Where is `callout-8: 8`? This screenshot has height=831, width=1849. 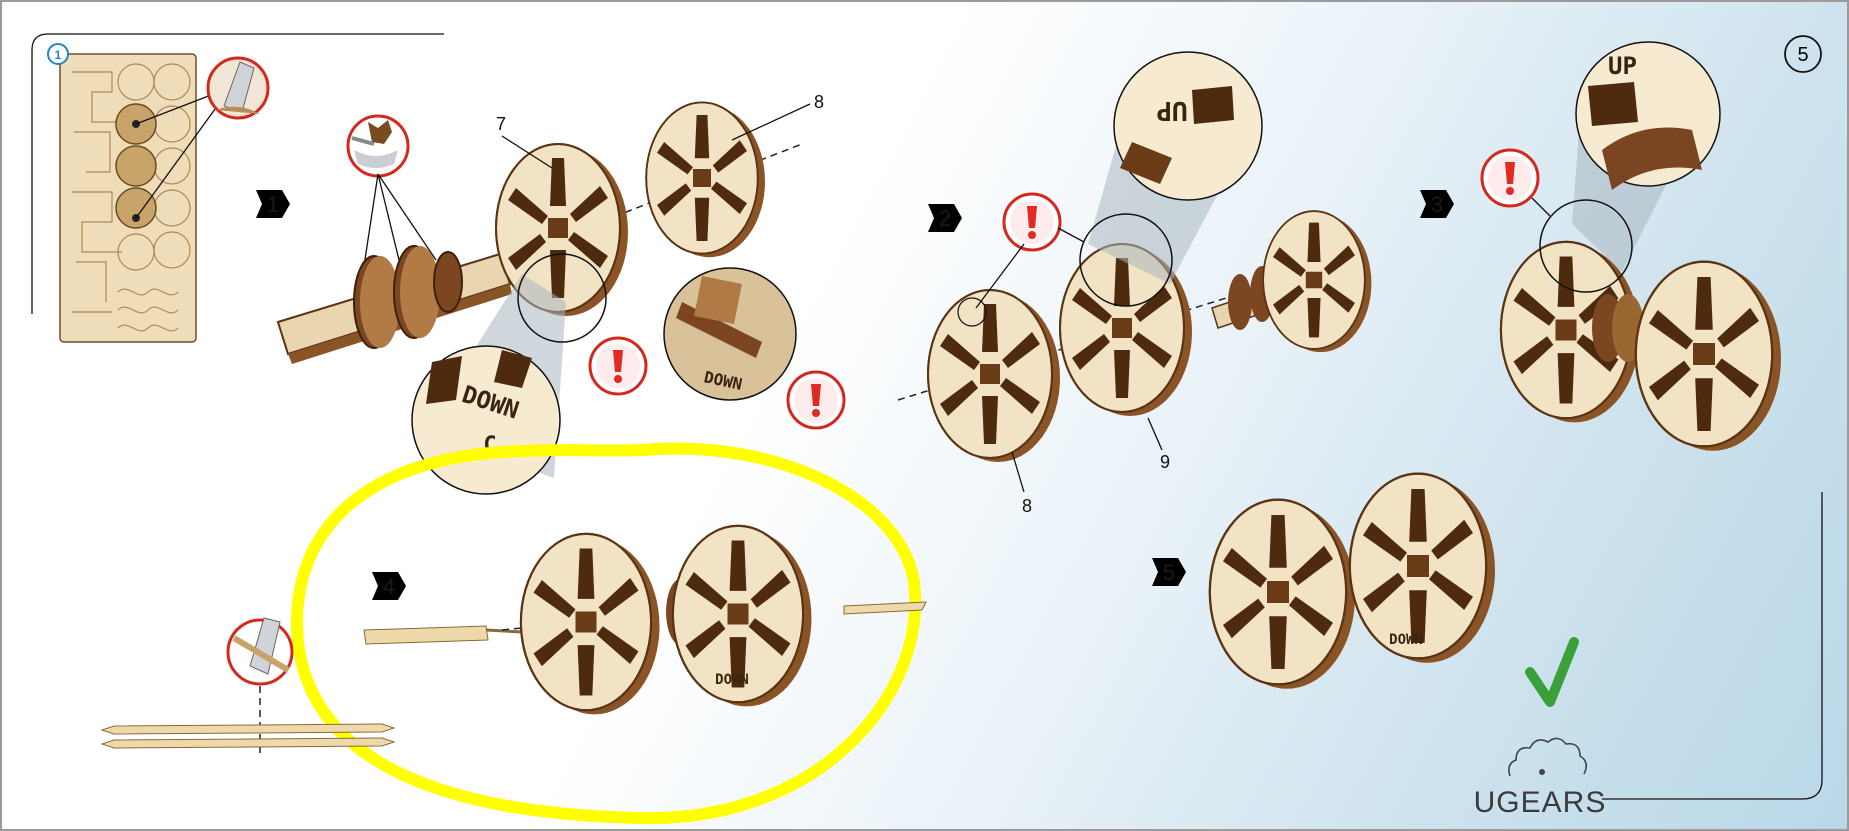 callout-8: 8 is located at coordinates (819, 102).